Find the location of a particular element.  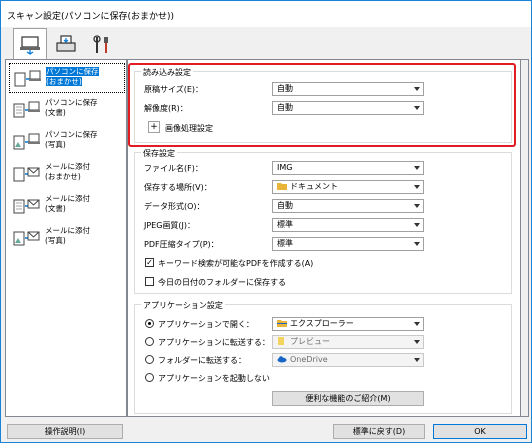

toolbar is located at coordinates (267, 44).